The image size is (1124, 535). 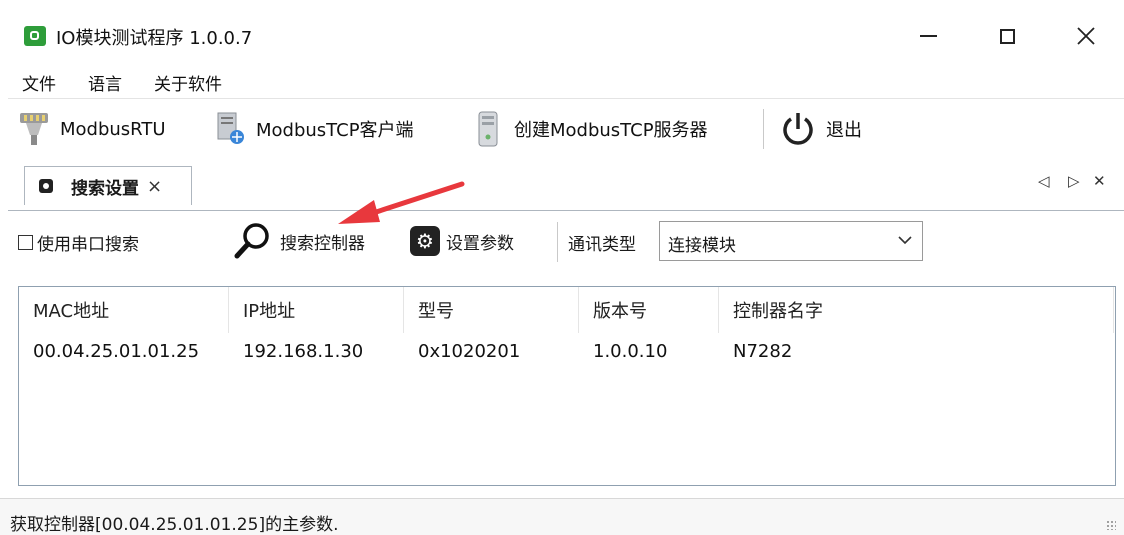 I want to click on use-serial-label: 使用串口搜索, so click(x=88, y=245).